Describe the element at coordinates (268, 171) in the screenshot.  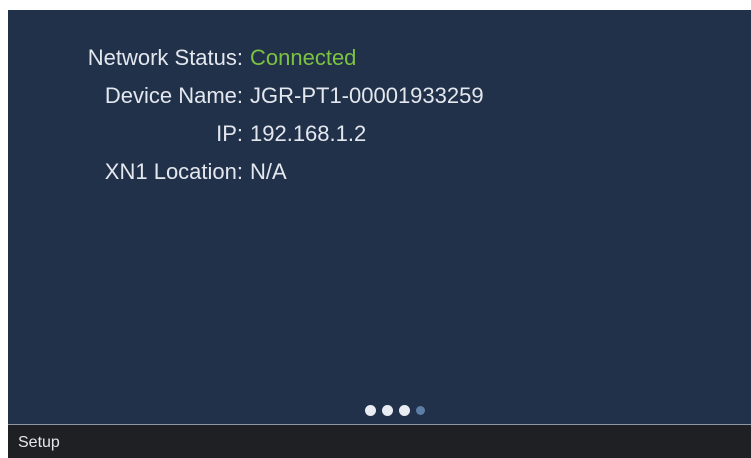
I see `xn1-location-value: N/A` at that location.